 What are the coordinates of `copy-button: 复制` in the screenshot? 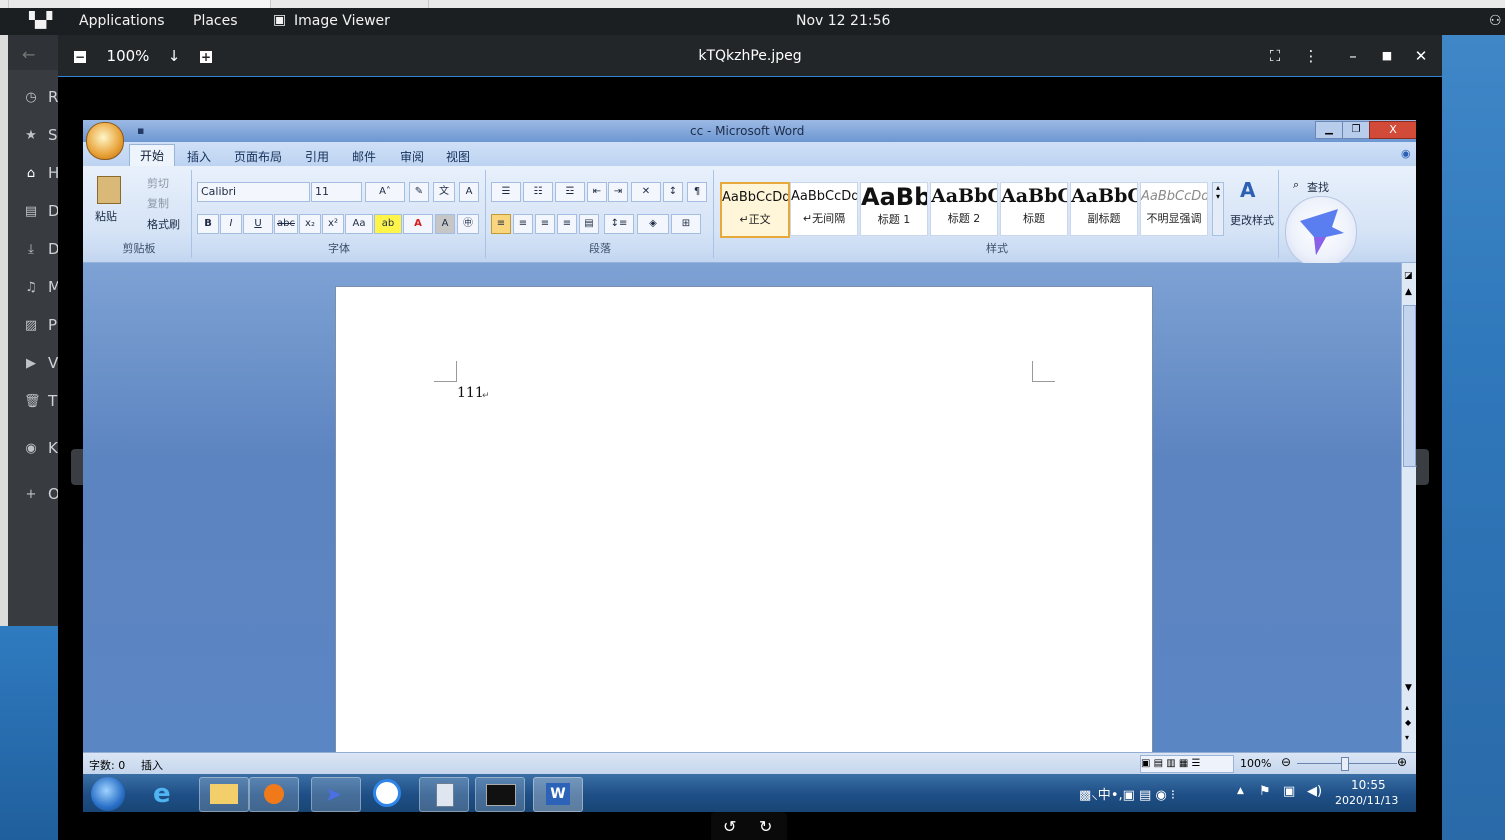 It's located at (158, 203).